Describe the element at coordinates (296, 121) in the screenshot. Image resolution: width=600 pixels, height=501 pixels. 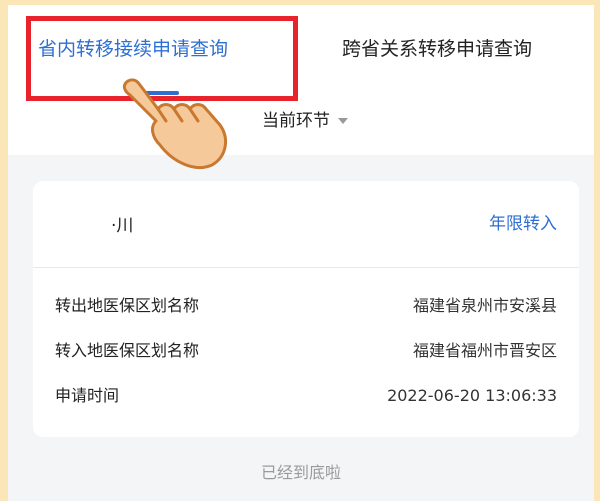
I see `stage-filter-label: 当前环节` at that location.